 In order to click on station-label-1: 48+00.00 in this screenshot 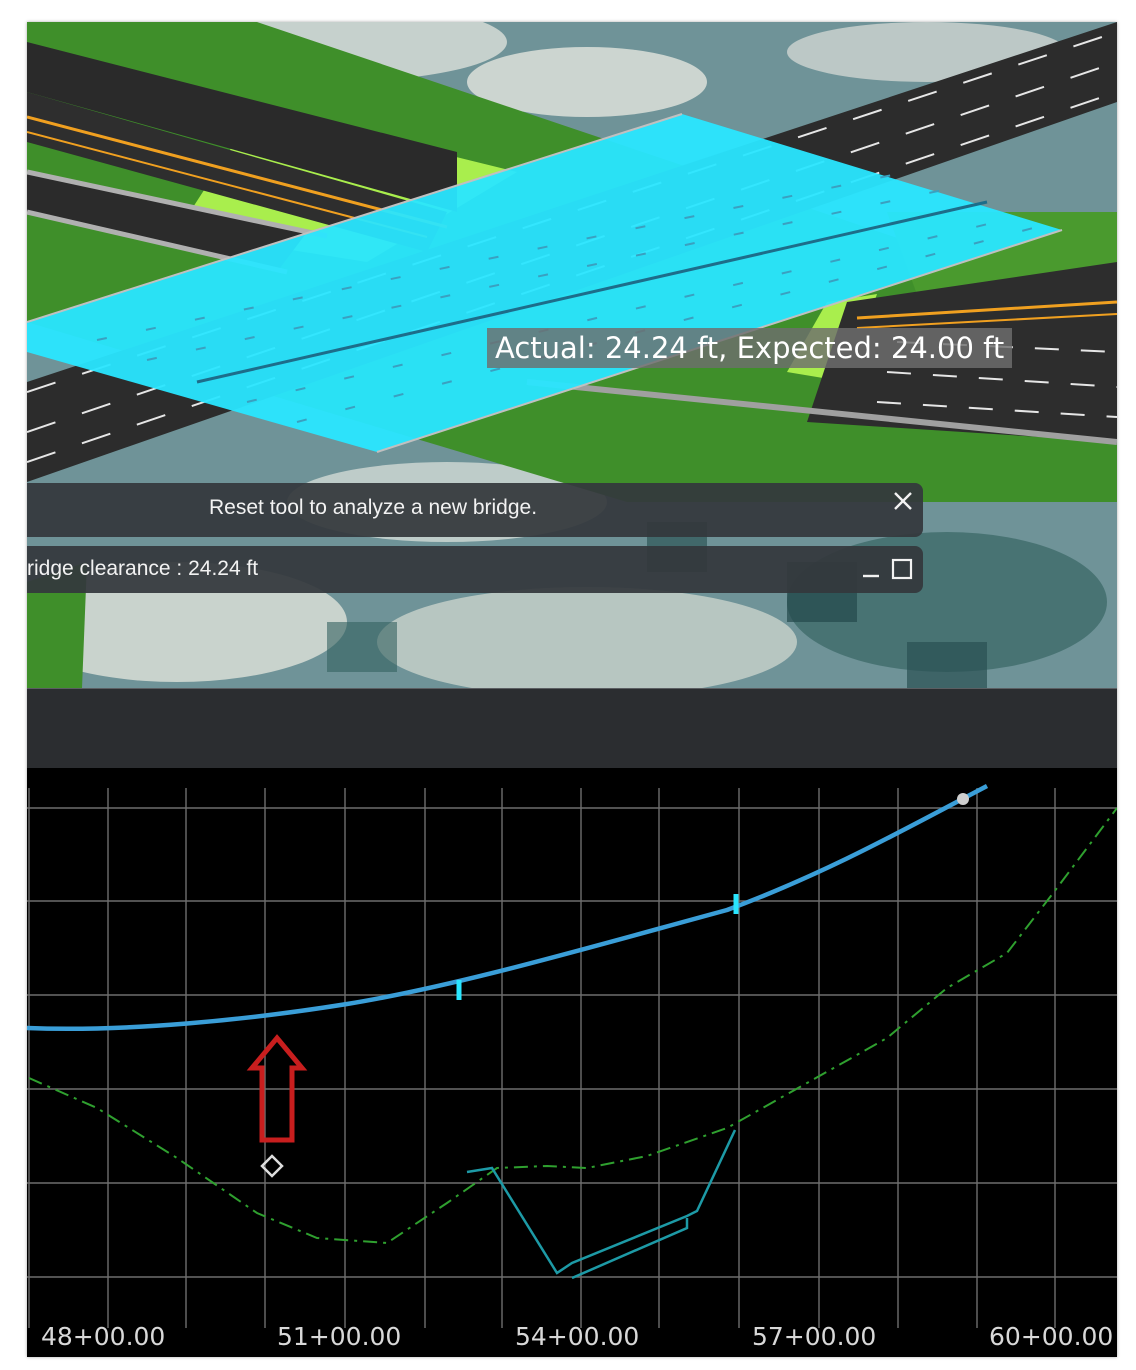, I will do `click(103, 1336)`.